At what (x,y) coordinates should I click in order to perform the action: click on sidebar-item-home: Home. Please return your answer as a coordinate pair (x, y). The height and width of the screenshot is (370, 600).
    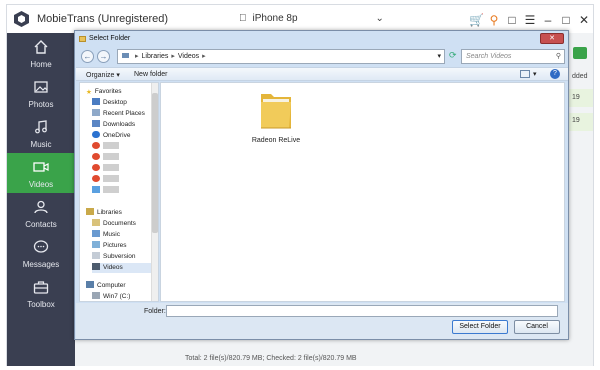
    Looking at the image, I should click on (41, 53).